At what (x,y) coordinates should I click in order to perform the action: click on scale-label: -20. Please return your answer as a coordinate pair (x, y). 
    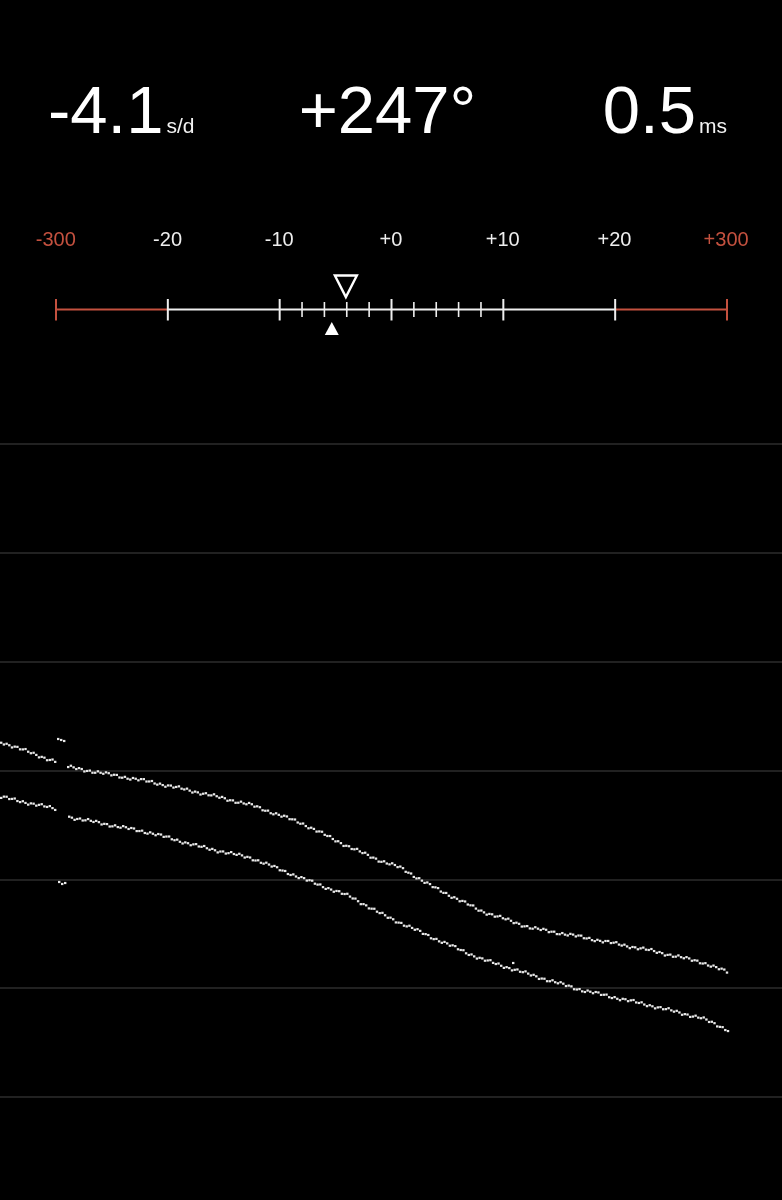
    Looking at the image, I should click on (167, 239).